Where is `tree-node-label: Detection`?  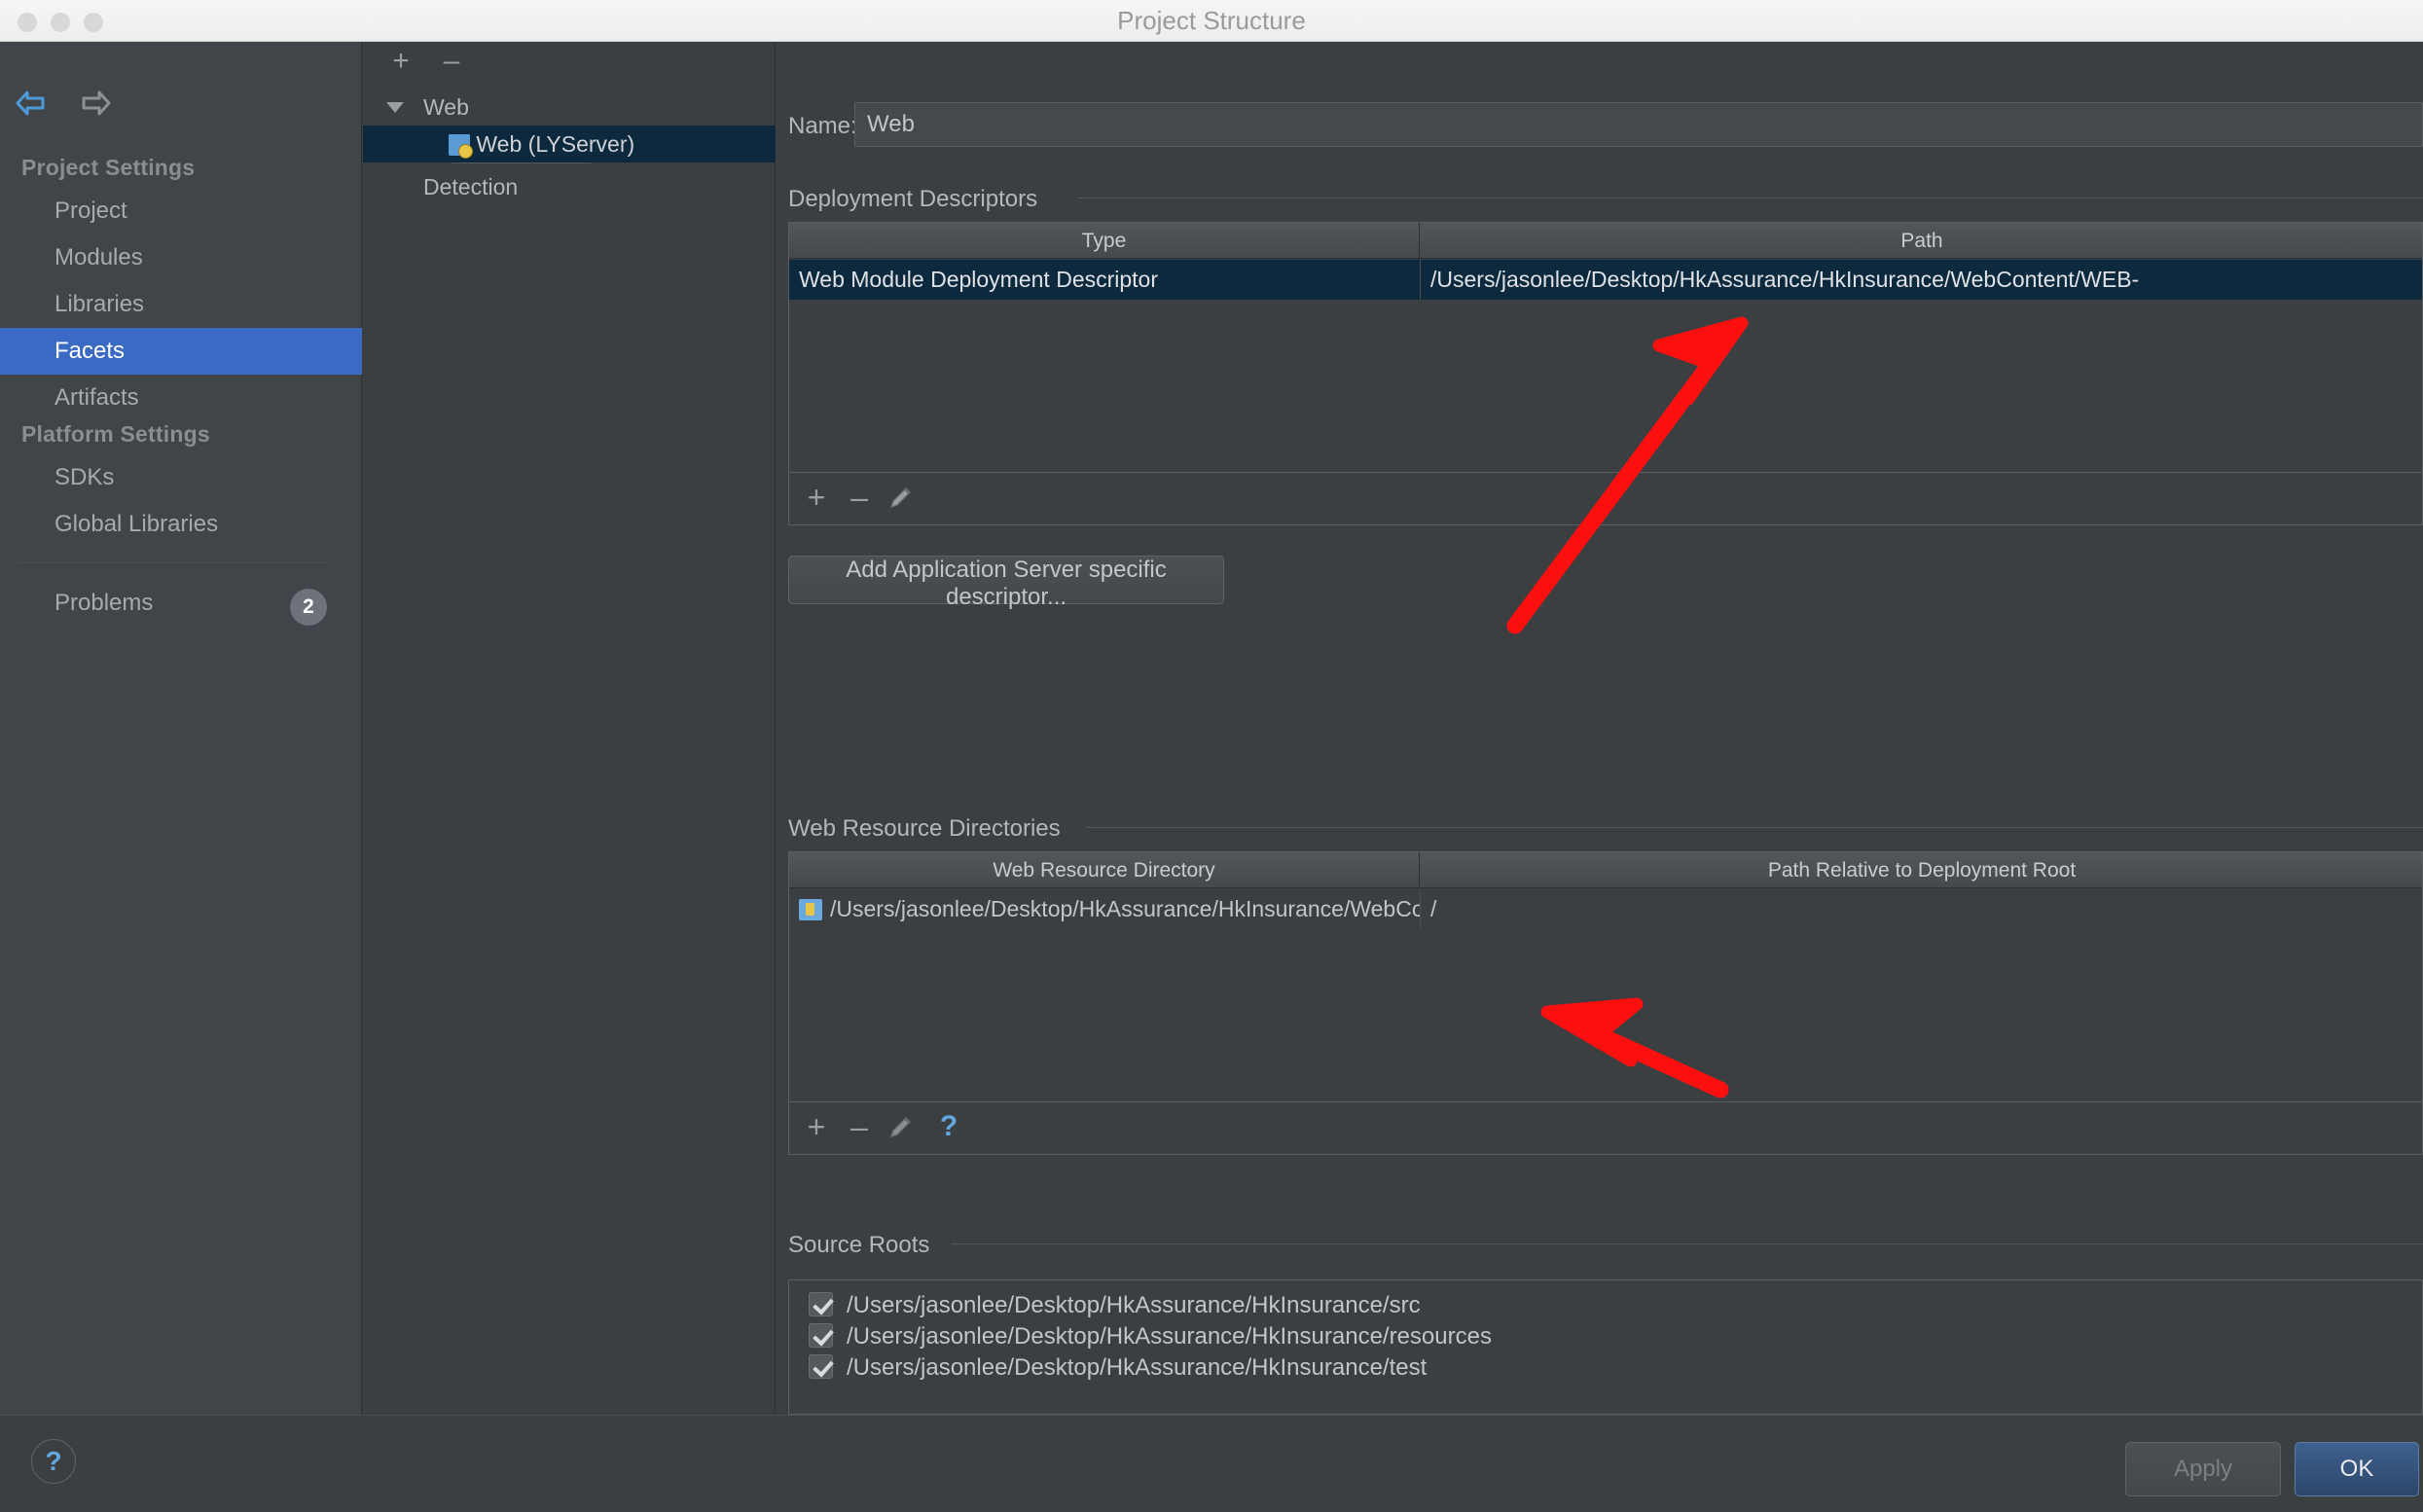
tree-node-label: Detection is located at coordinates (471, 186).